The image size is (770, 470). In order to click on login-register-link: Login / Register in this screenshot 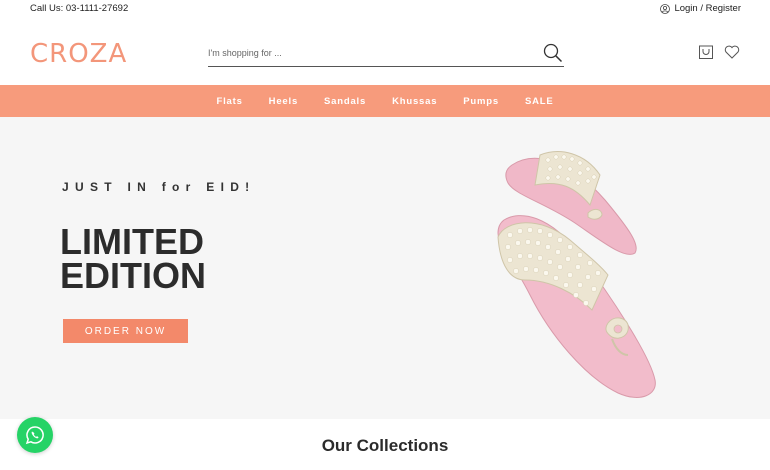, I will do `click(700, 8)`.